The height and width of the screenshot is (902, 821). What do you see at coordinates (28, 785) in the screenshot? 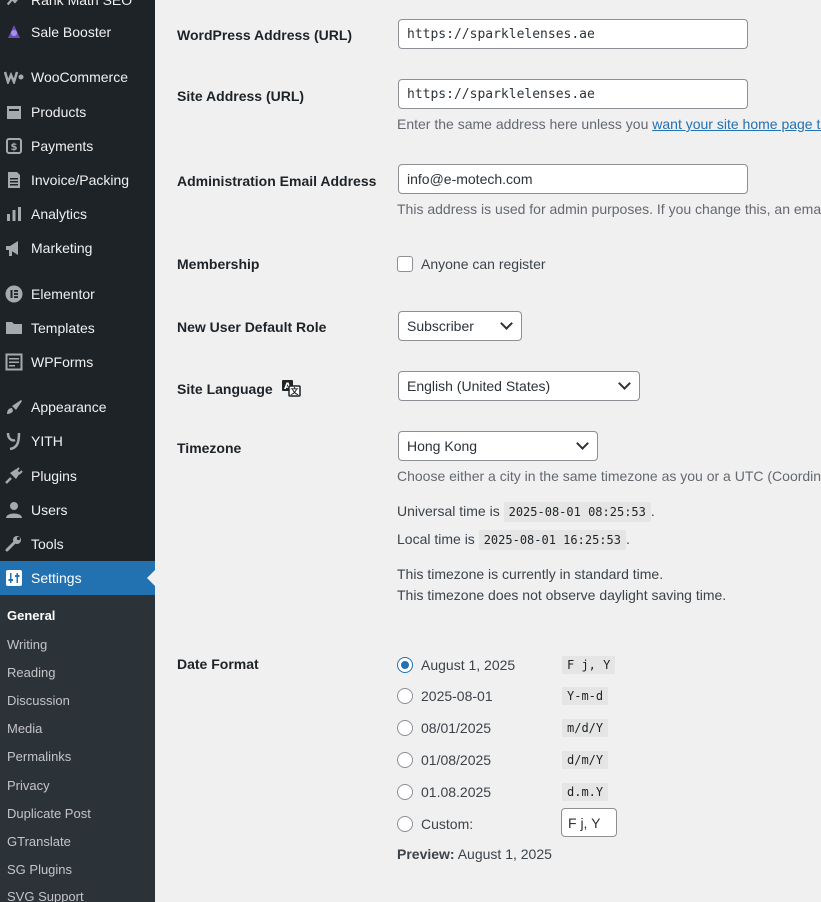
I see `submenu-privacy: Privacy` at bounding box center [28, 785].